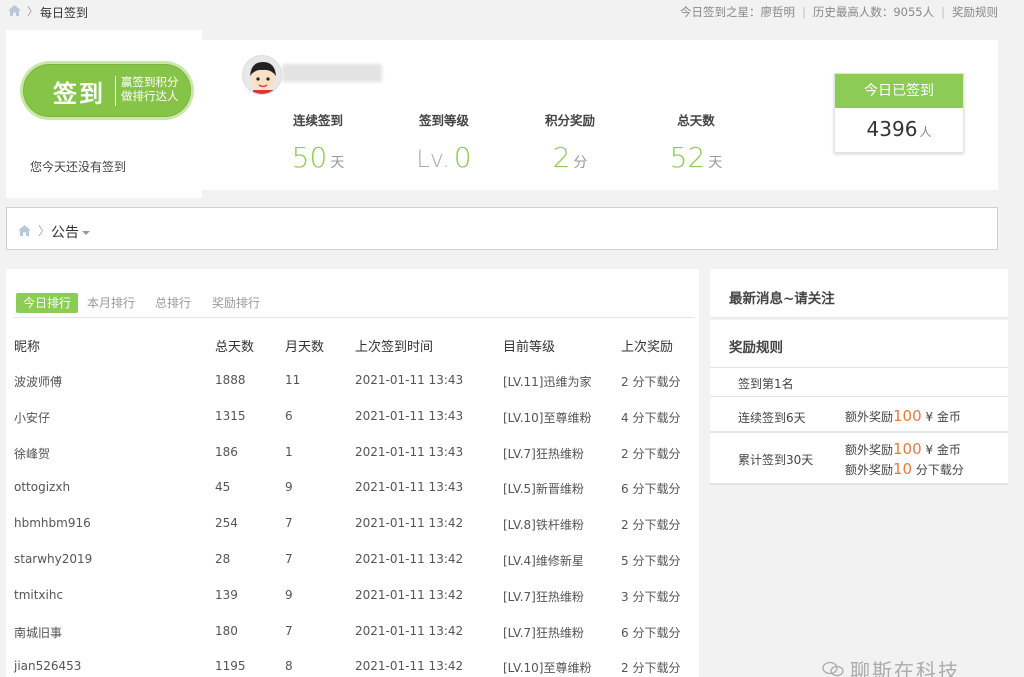 The height and width of the screenshot is (677, 1024). I want to click on stat-total-days: 总天数 52 天, so click(696, 143).